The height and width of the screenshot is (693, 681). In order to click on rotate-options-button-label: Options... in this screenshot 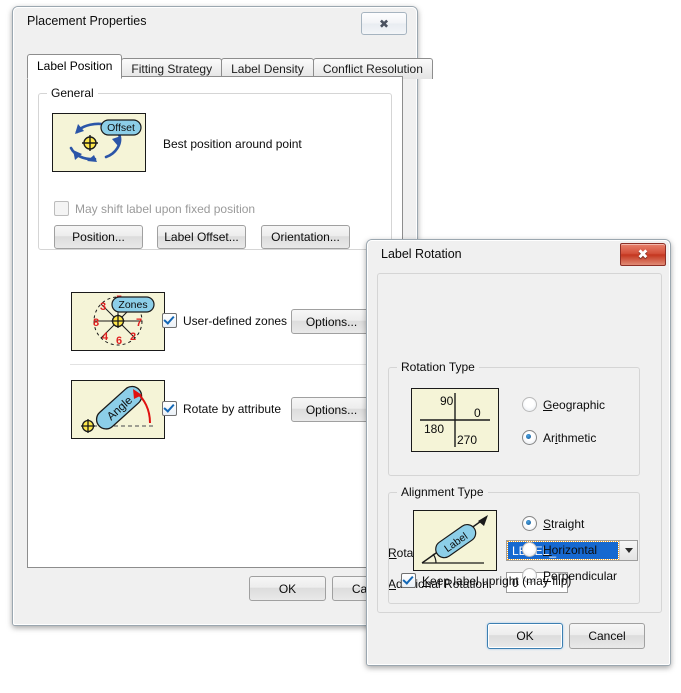, I will do `click(331, 409)`.